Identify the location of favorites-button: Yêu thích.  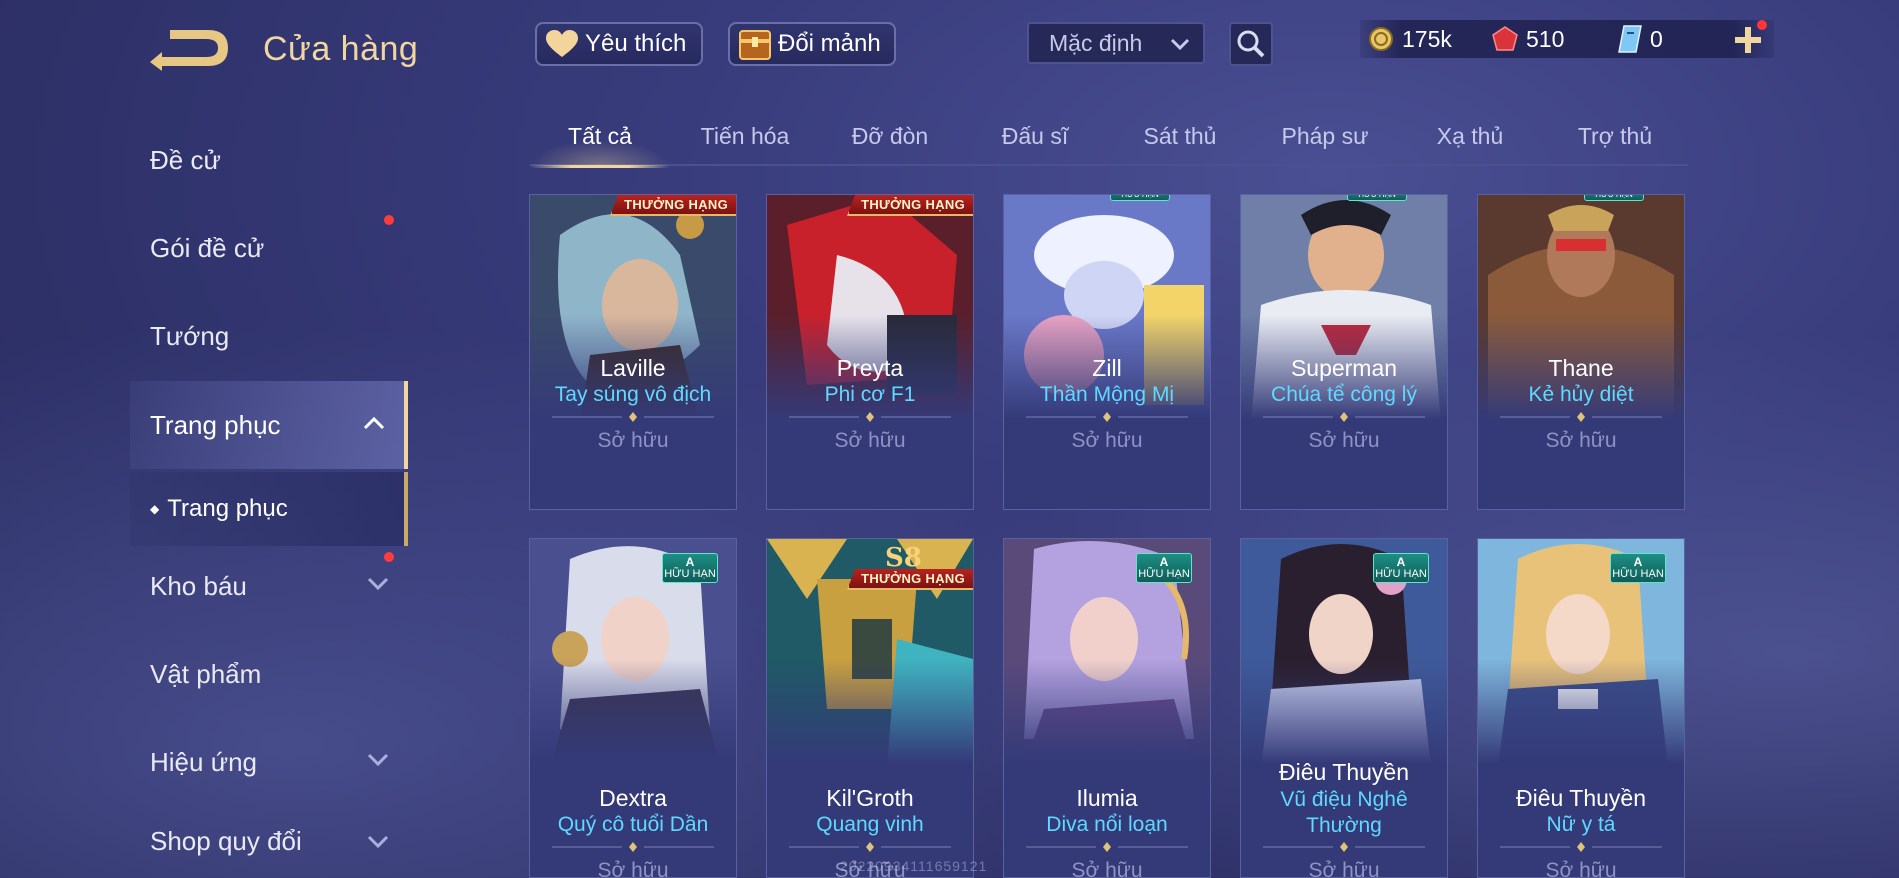
(619, 44).